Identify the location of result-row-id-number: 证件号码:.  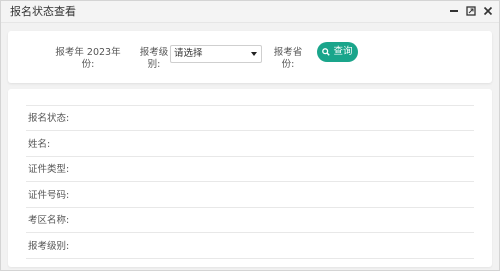
(250, 195).